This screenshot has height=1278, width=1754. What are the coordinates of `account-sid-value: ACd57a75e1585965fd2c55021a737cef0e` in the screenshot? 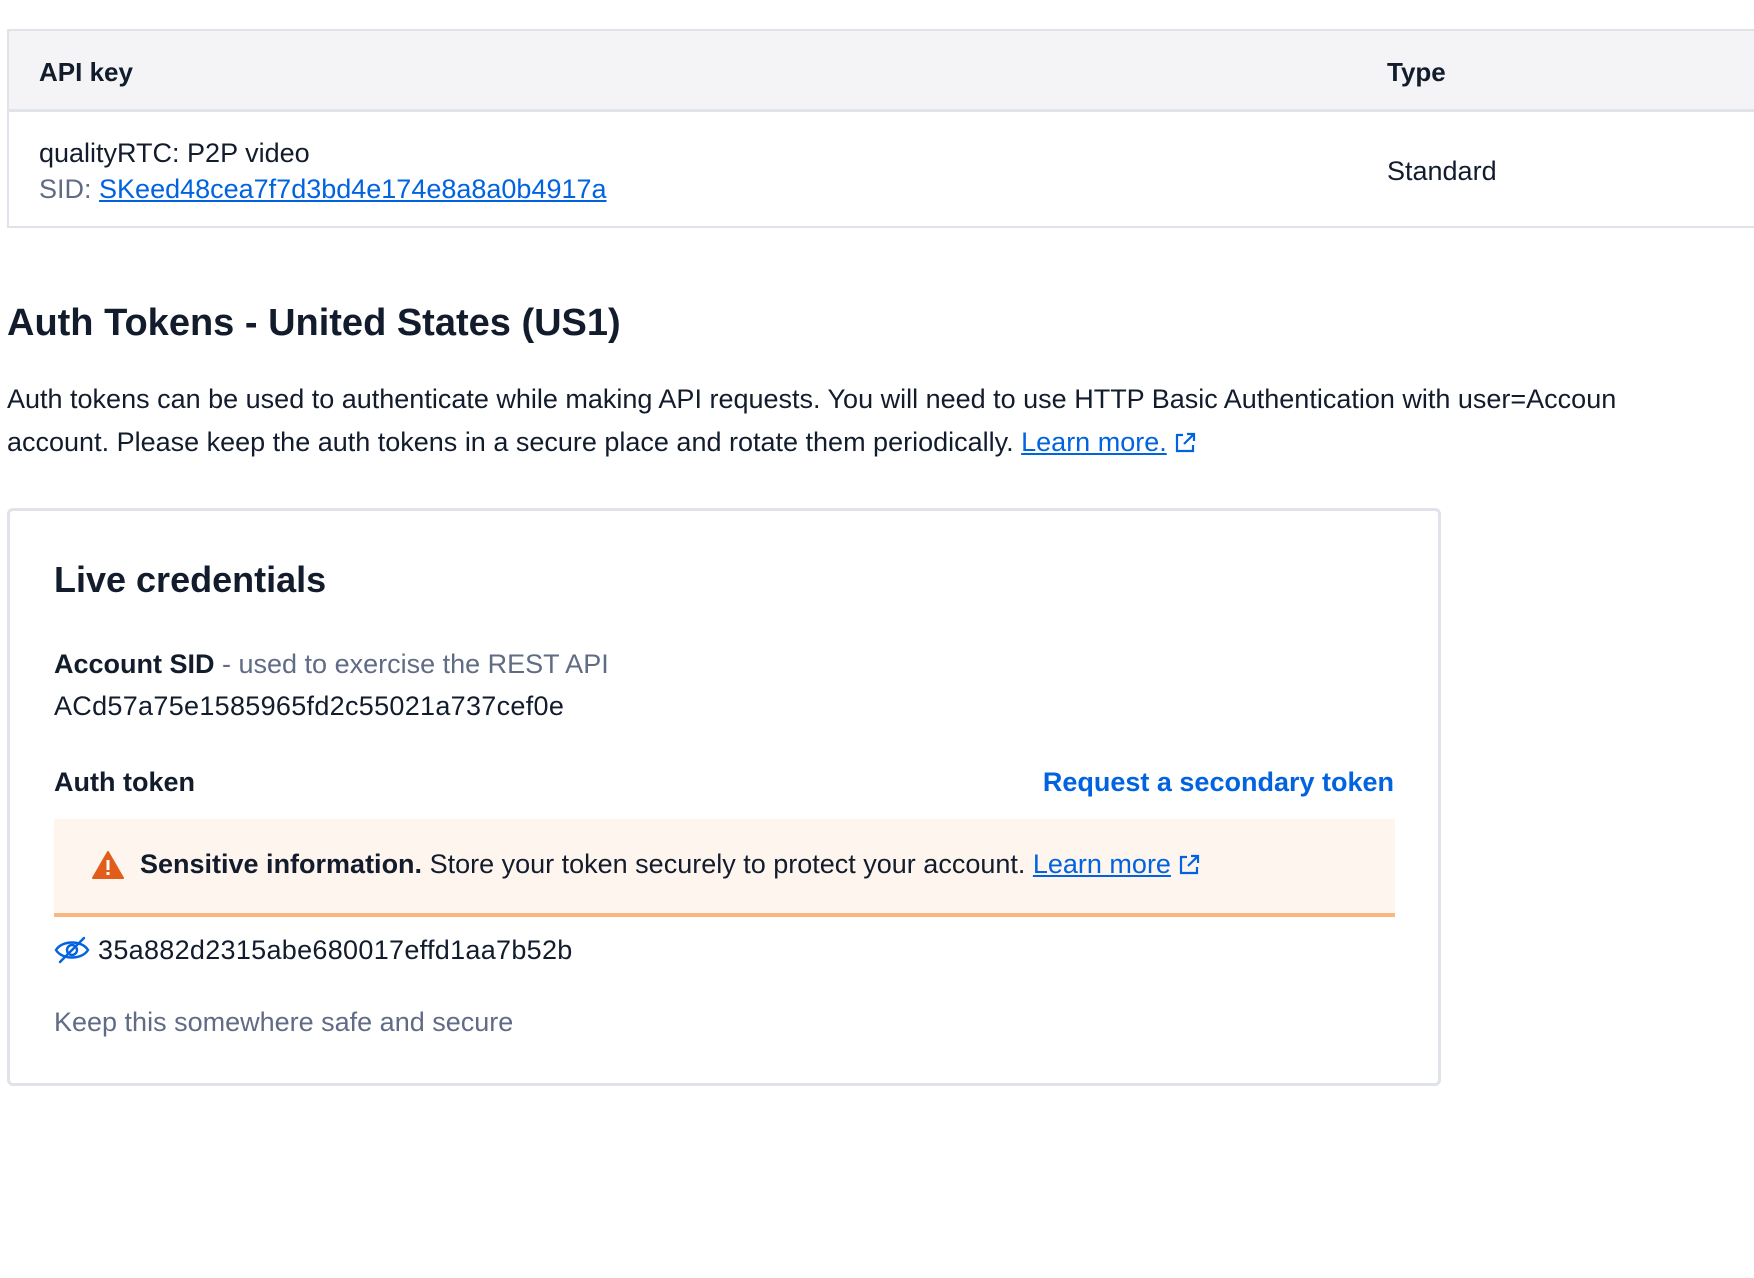 It's located at (309, 706).